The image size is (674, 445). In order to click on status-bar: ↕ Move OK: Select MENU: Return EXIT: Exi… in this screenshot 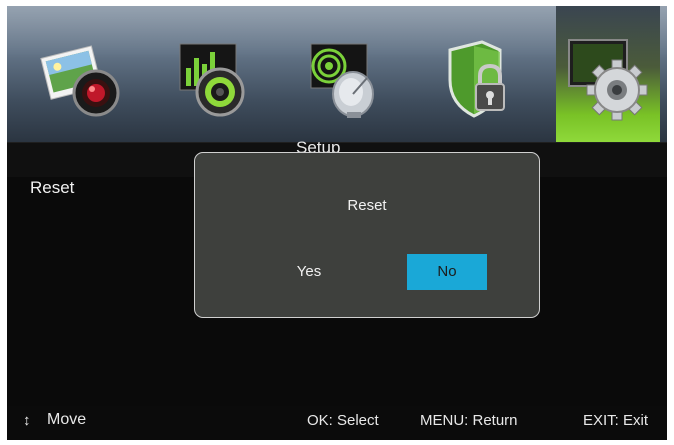, I will do `click(337, 420)`.